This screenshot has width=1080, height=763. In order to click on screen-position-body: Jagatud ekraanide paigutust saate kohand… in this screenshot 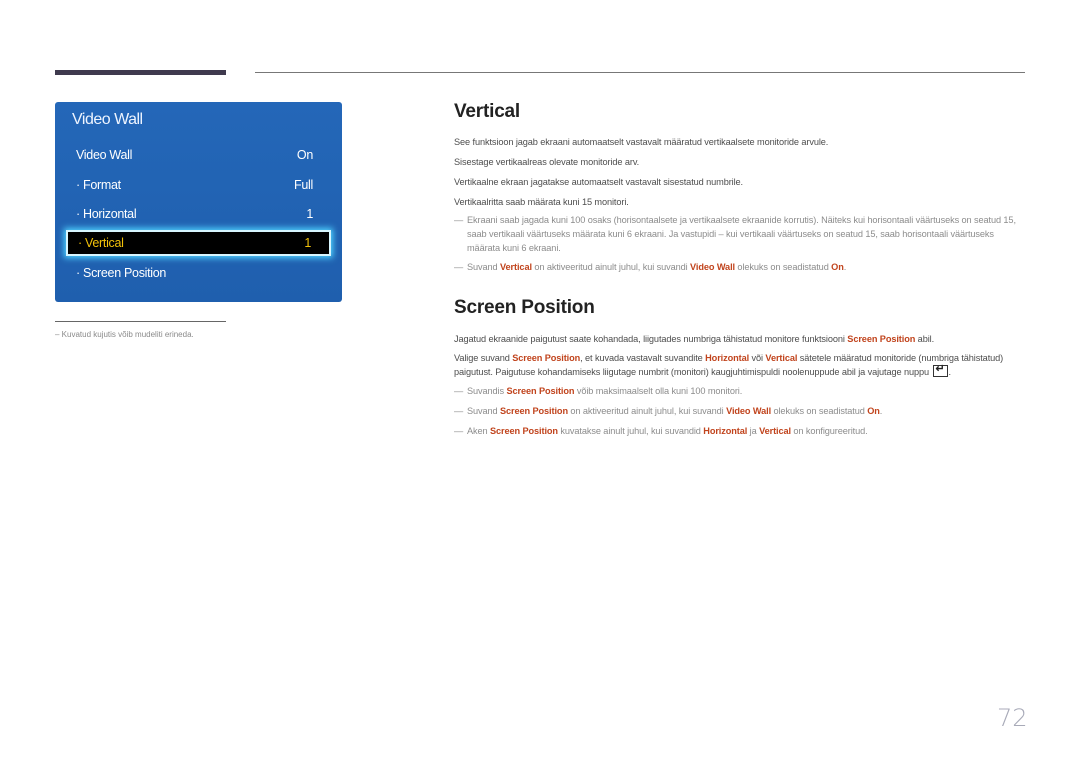, I will do `click(741, 385)`.